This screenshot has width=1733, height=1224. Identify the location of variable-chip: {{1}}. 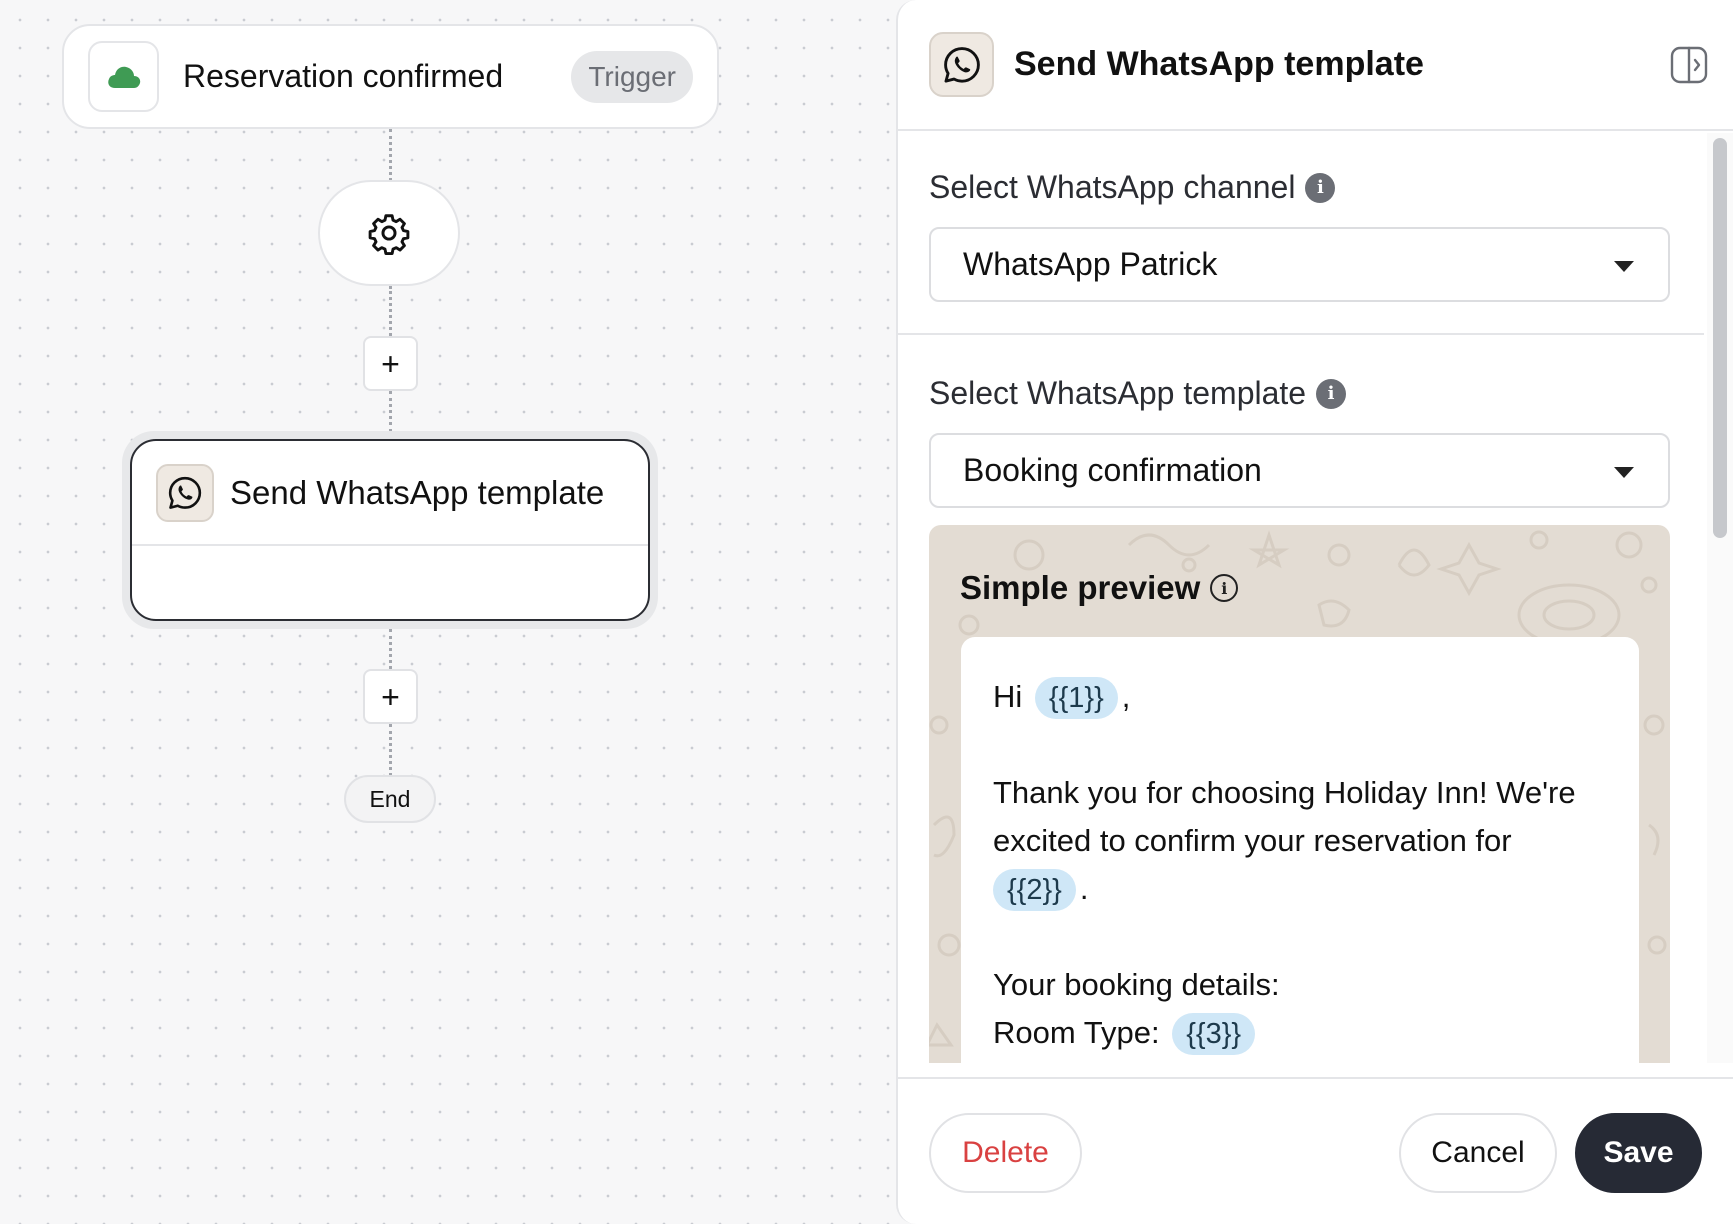
(1076, 698).